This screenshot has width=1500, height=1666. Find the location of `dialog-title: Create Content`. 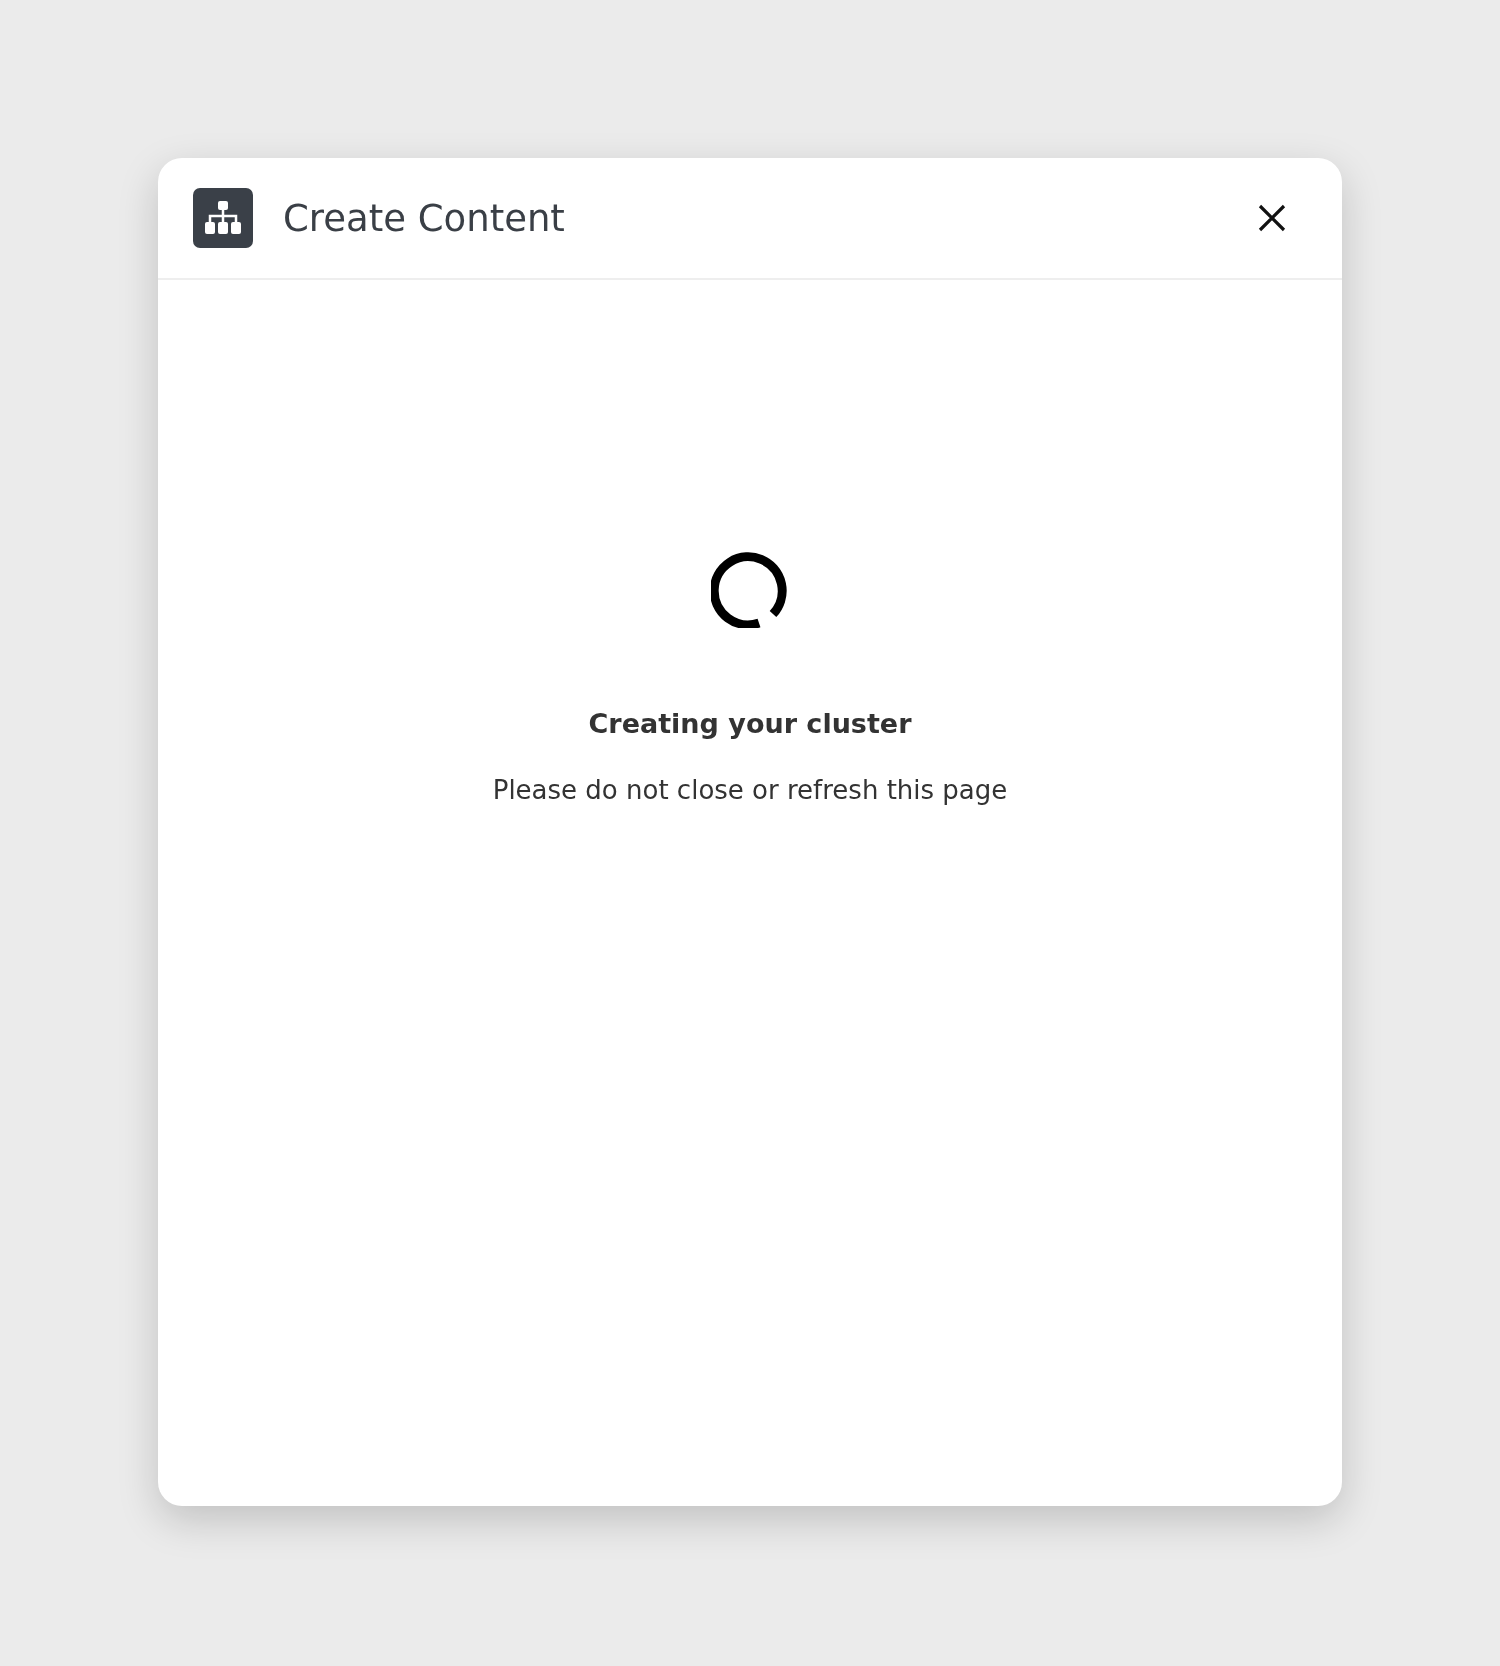

dialog-title: Create Content is located at coordinates (424, 218).